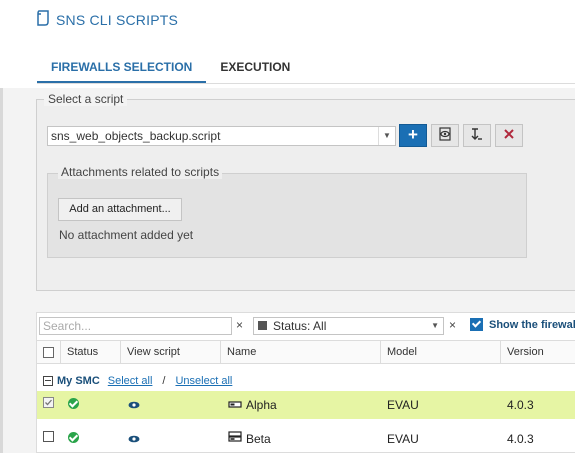  I want to click on row-name: Beta, so click(258, 439).